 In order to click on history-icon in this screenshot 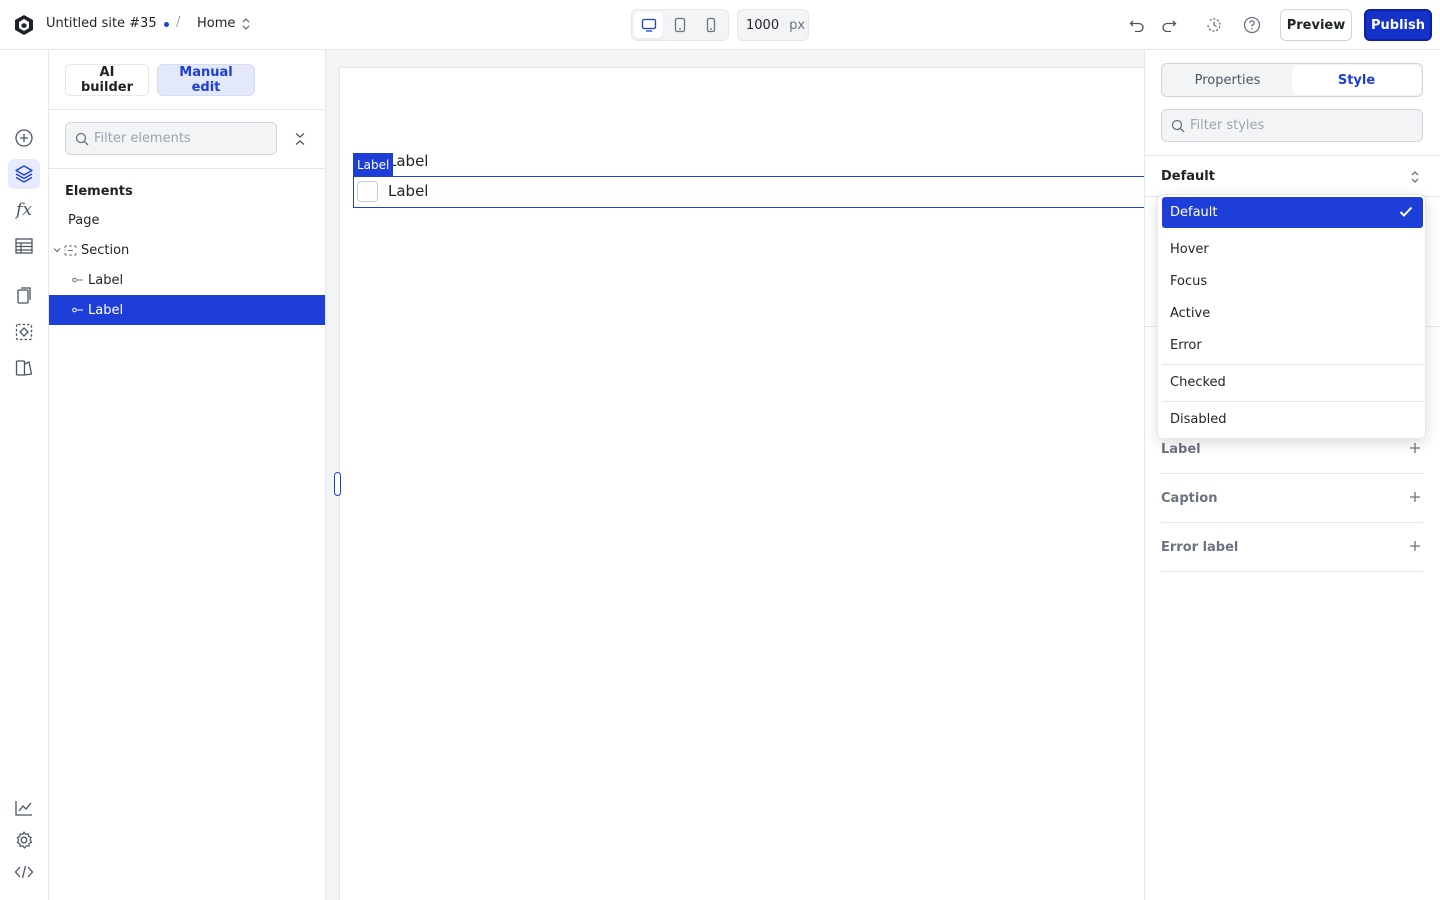, I will do `click(1214, 25)`.